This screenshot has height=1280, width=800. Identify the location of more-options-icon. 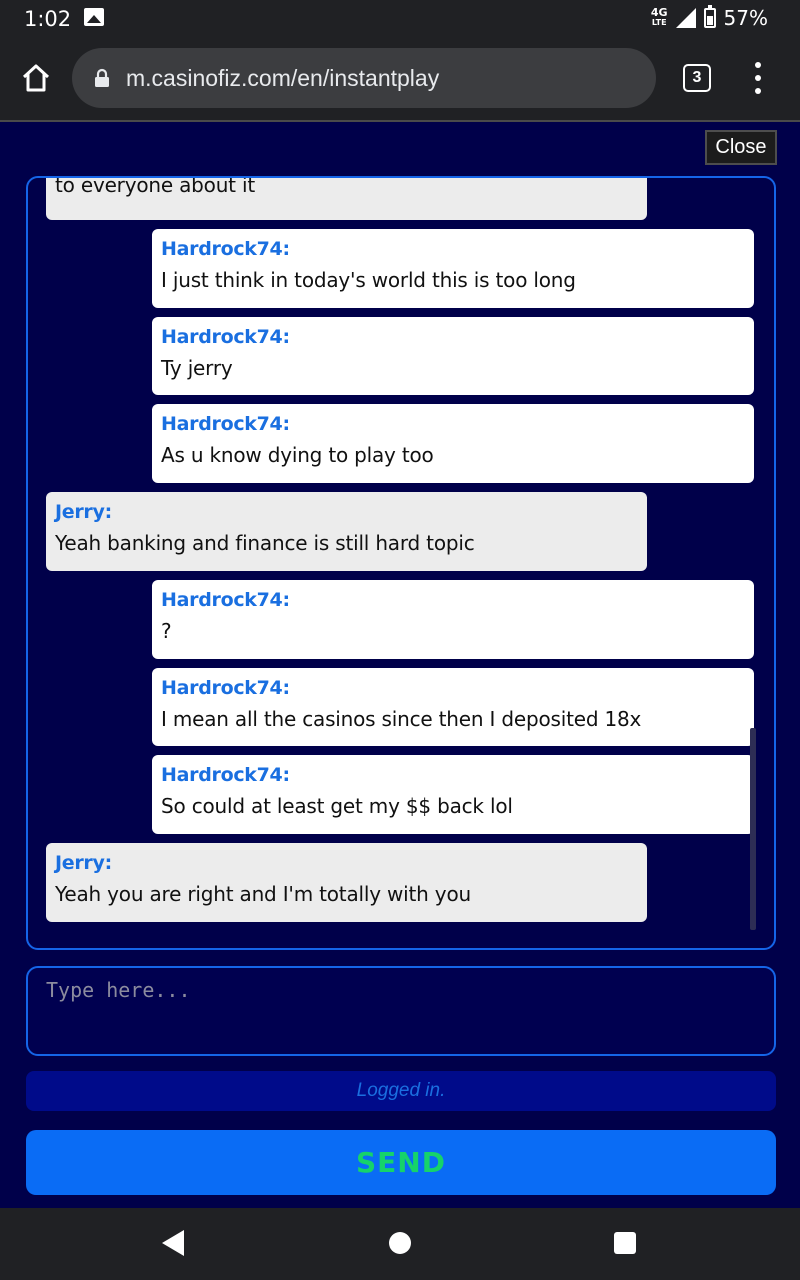
(758, 78).